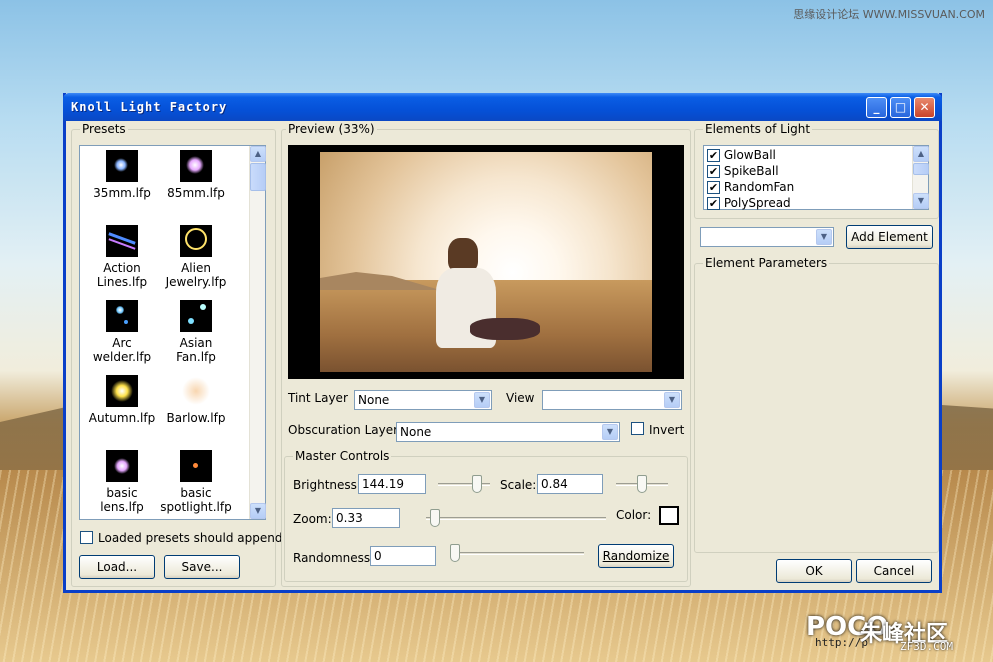 The height and width of the screenshot is (662, 993). I want to click on element-parameters-label: Element Parameters, so click(766, 263).